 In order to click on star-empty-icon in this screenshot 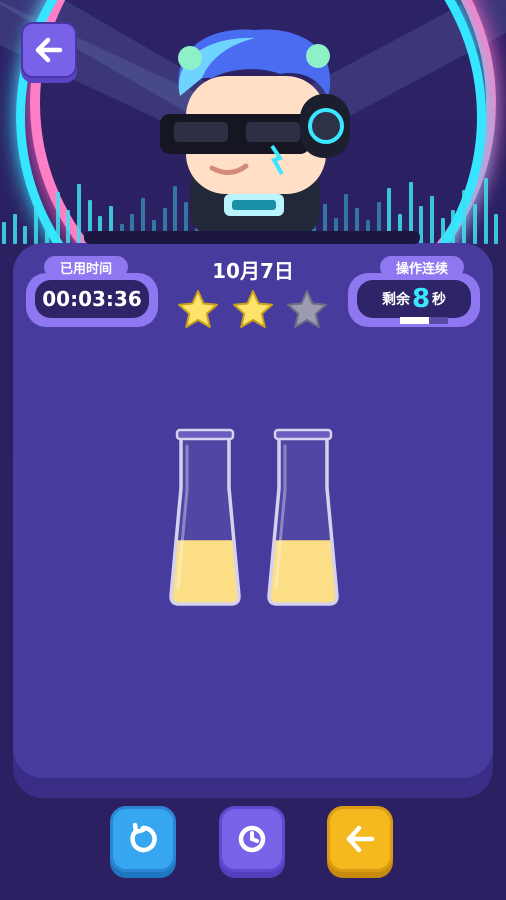, I will do `click(307, 309)`.